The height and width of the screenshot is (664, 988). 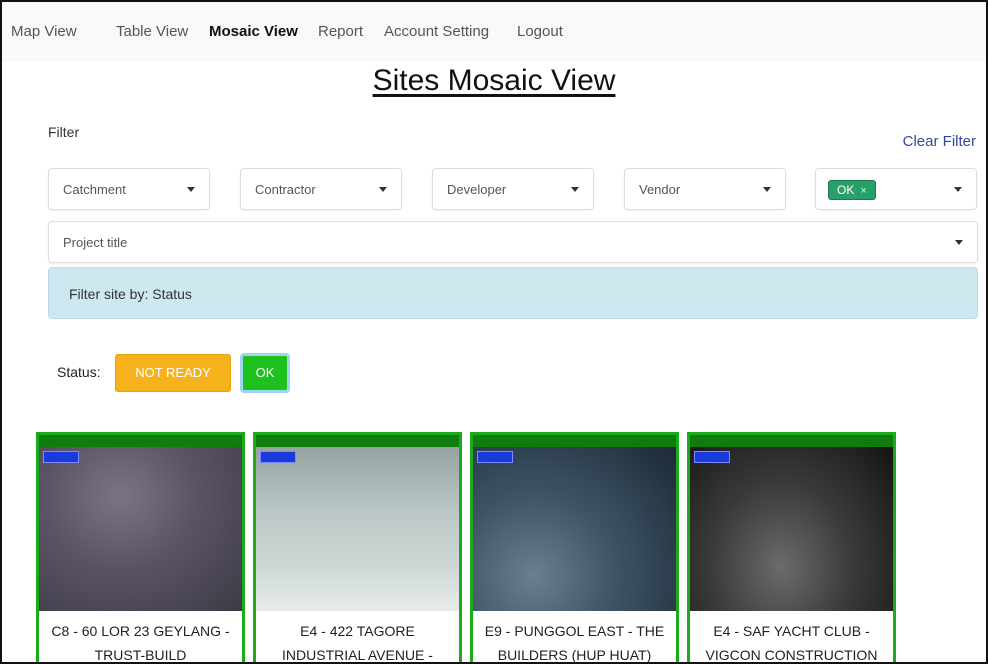 I want to click on site-card-label: C8 - 60 LOR 23 GEYLANG - TRUST-BUILD, so click(x=140, y=636).